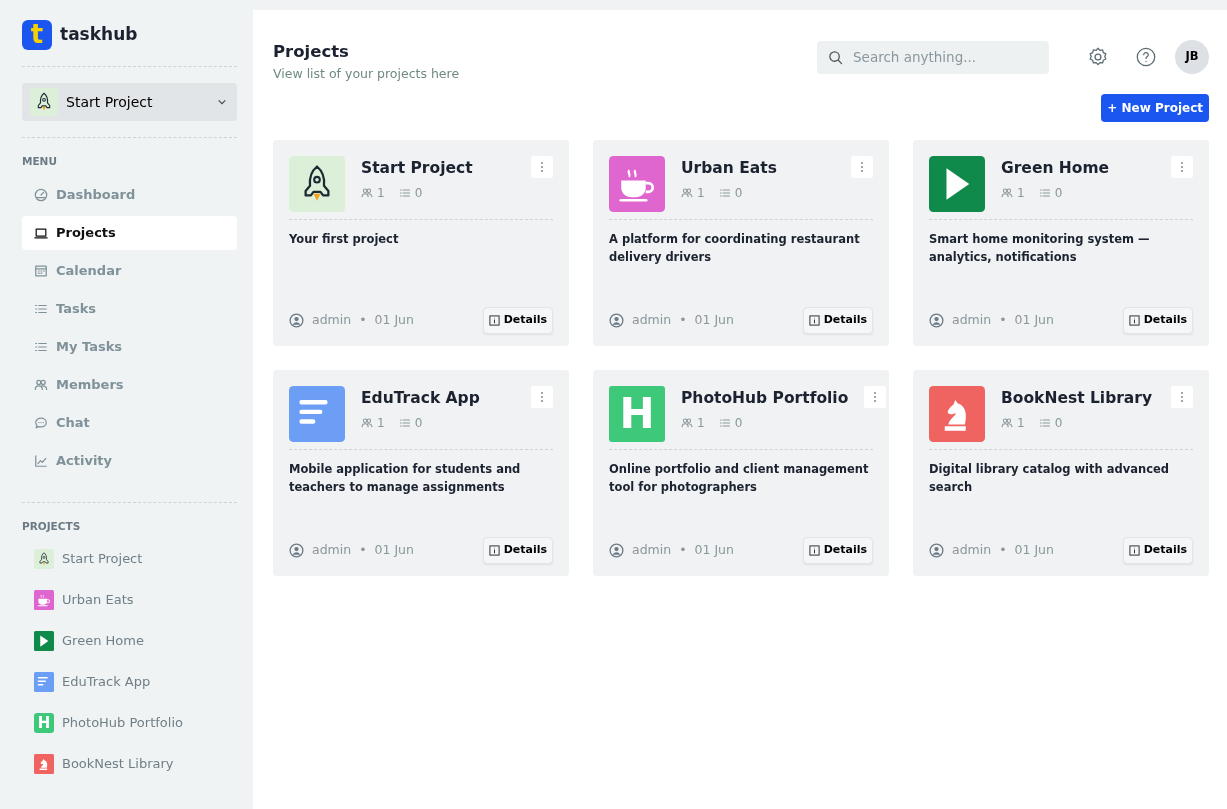 The image size is (1227, 809). Describe the element at coordinates (129, 232) in the screenshot. I see `menu-item: Projects` at that location.